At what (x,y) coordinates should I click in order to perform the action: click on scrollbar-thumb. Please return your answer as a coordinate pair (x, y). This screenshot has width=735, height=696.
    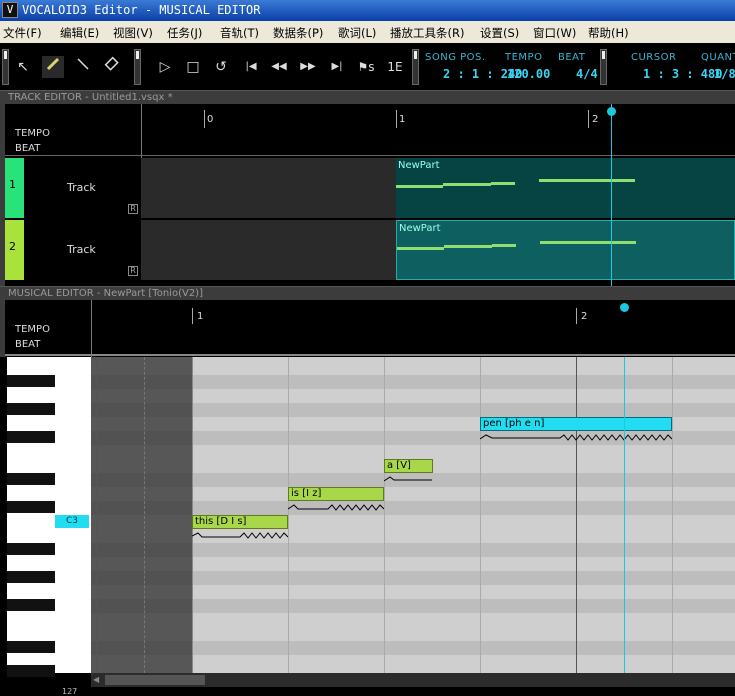
    Looking at the image, I should click on (155, 680).